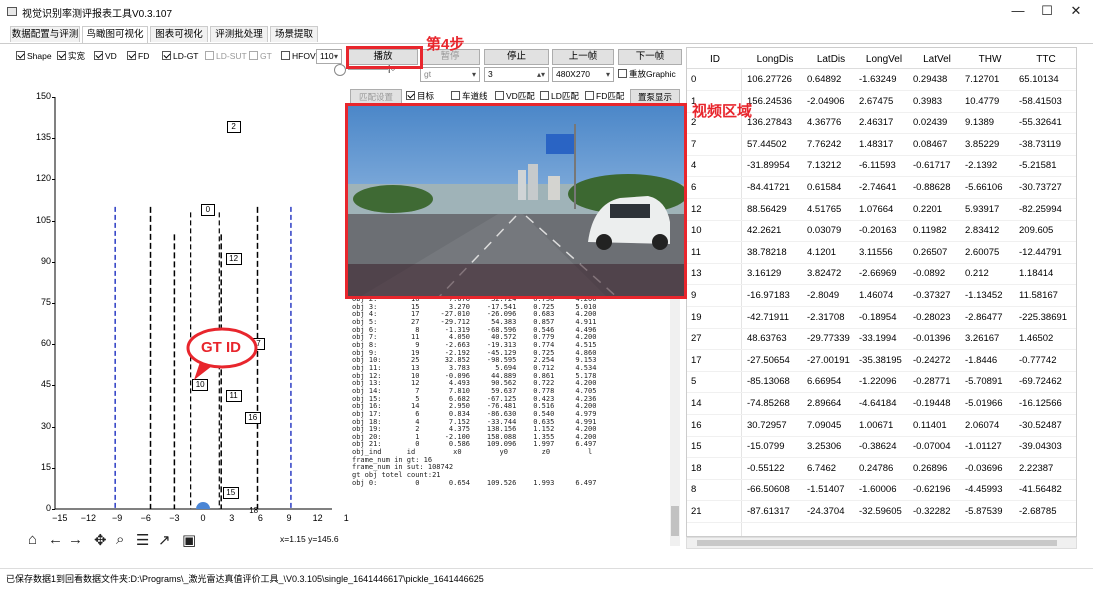 This screenshot has width=1093, height=589. What do you see at coordinates (768, 187) in the screenshot?
I see `table-cell: -84.41721` at bounding box center [768, 187].